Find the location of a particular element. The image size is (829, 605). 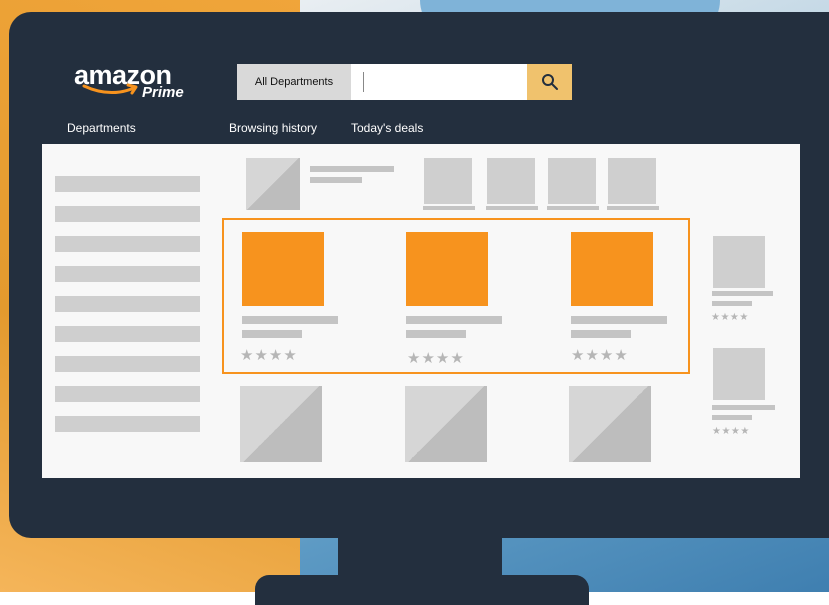

department-select: All Departments is located at coordinates (294, 82).